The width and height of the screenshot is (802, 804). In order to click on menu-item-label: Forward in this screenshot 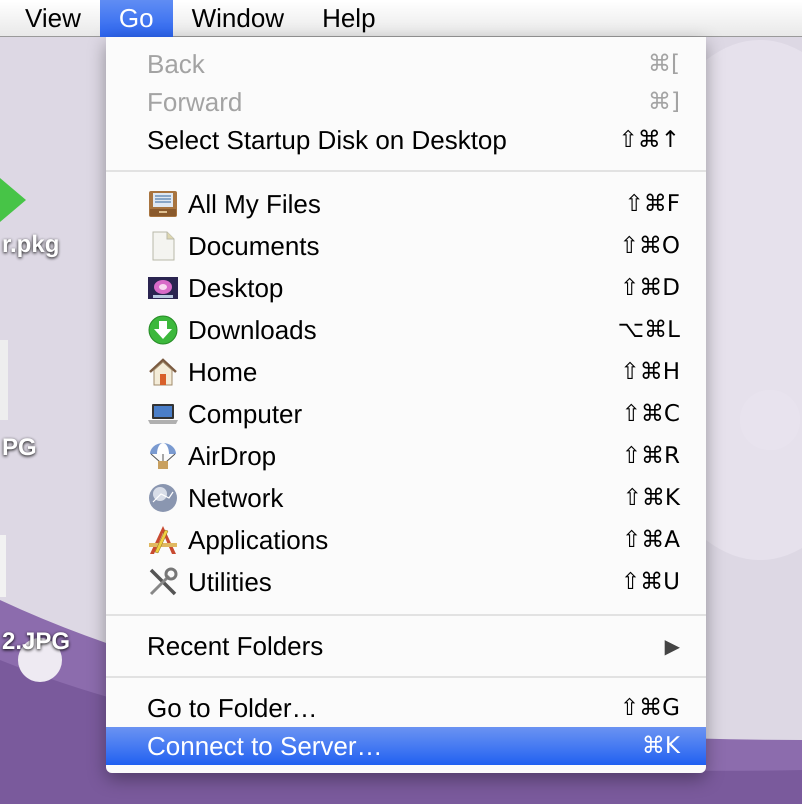, I will do `click(194, 102)`.